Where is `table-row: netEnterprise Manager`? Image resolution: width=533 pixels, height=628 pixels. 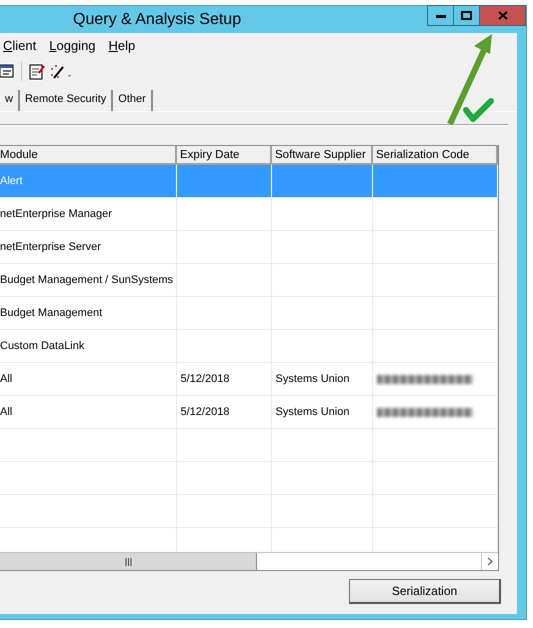 table-row: netEnterprise Manager is located at coordinates (248, 214).